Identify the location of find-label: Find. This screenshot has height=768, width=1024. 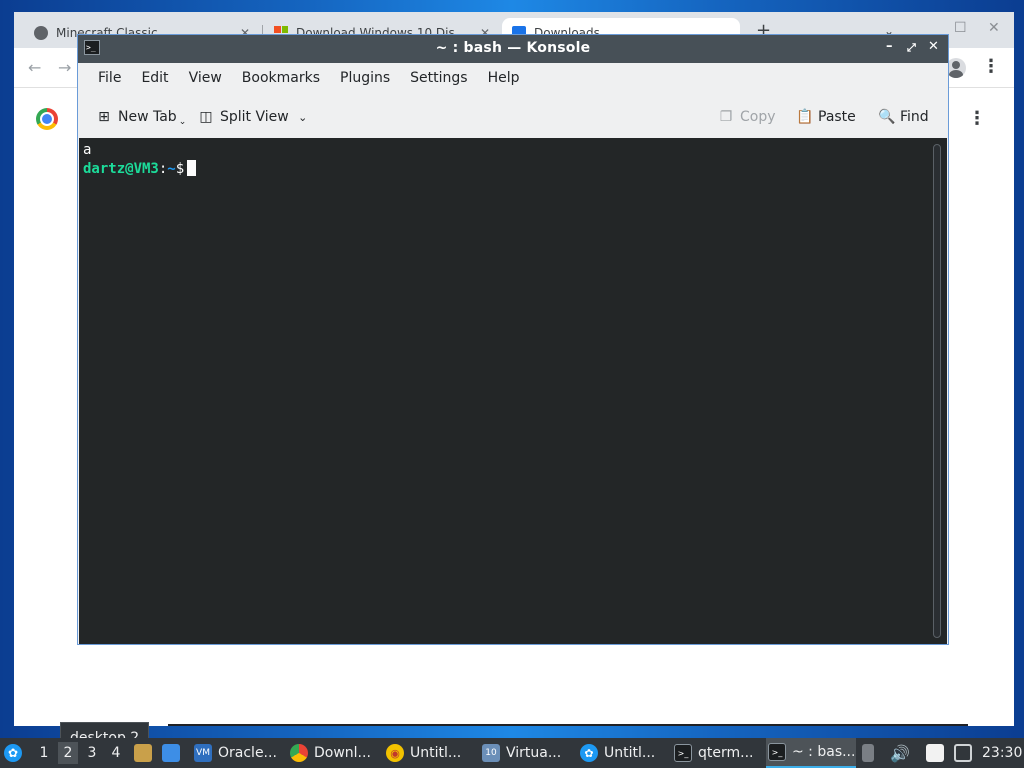
(914, 117).